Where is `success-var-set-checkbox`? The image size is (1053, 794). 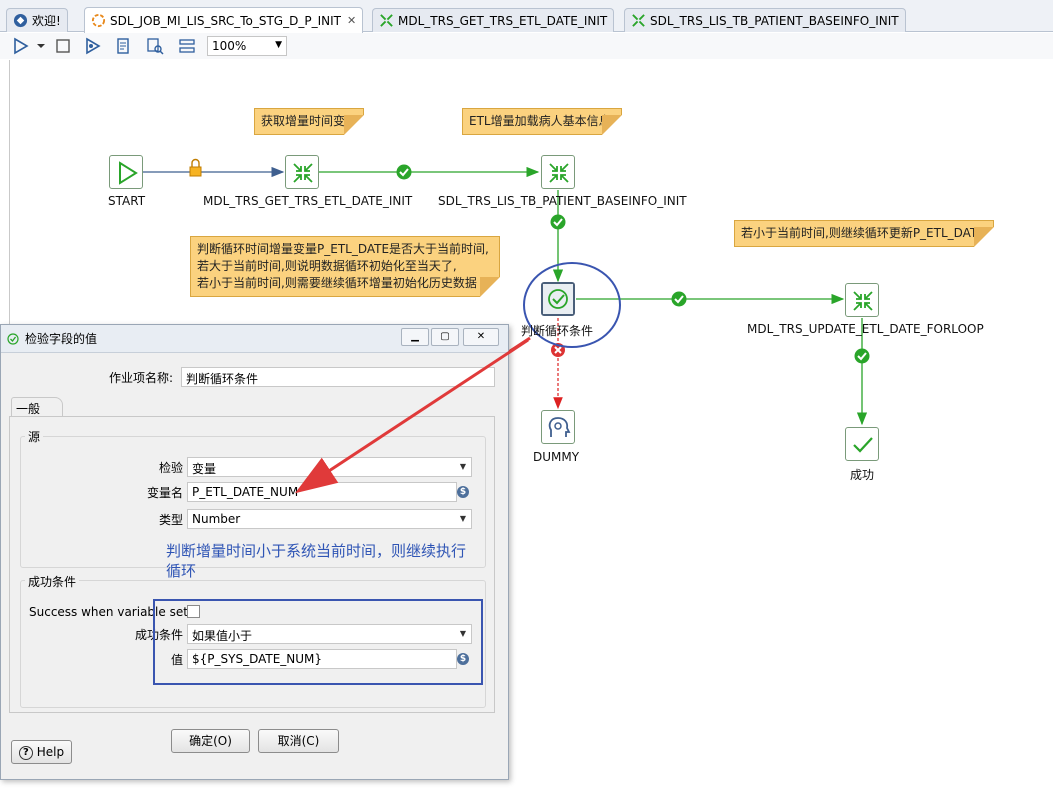 success-var-set-checkbox is located at coordinates (193, 611).